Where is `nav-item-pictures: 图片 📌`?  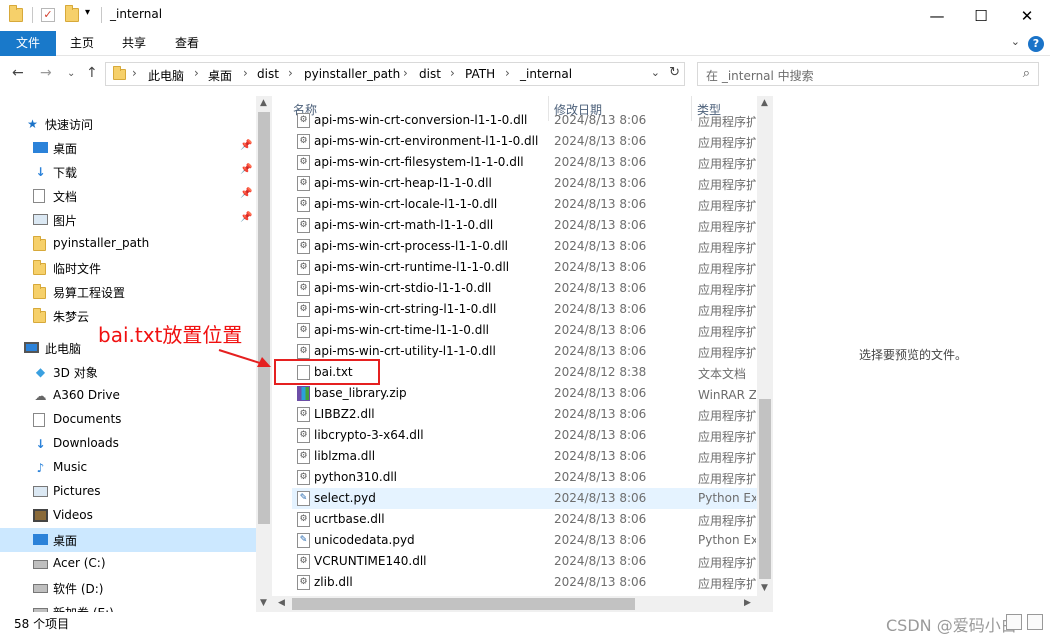 nav-item-pictures: 图片 📌 is located at coordinates (128, 220).